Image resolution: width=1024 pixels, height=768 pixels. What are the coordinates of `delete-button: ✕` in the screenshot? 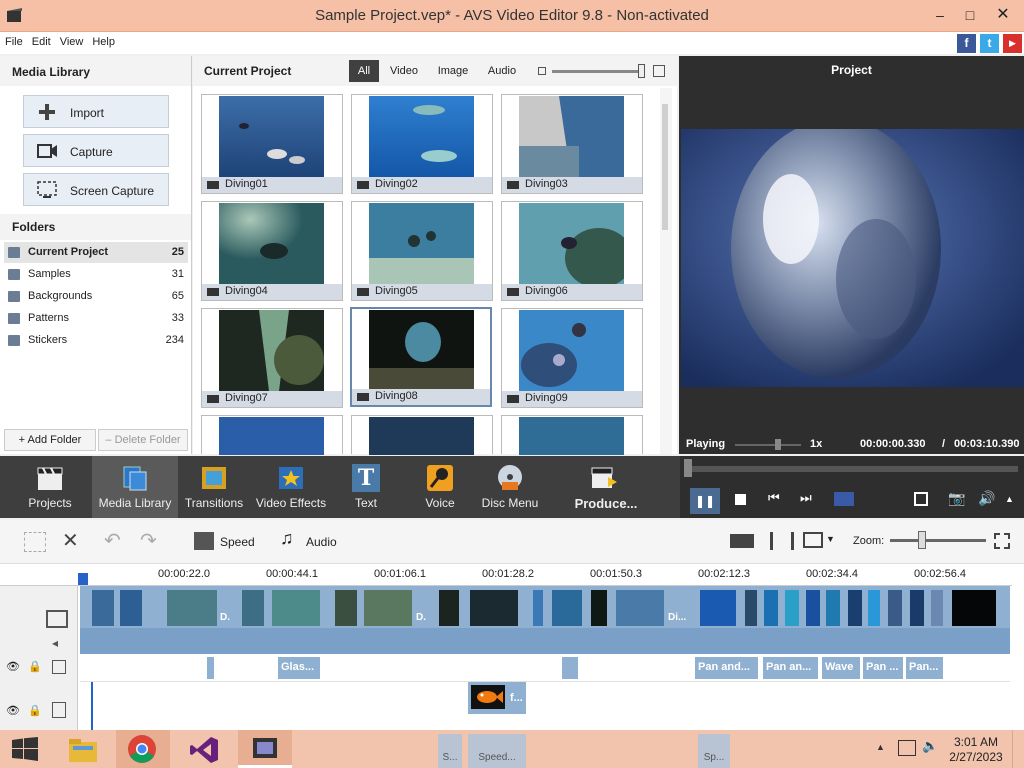 It's located at (70, 540).